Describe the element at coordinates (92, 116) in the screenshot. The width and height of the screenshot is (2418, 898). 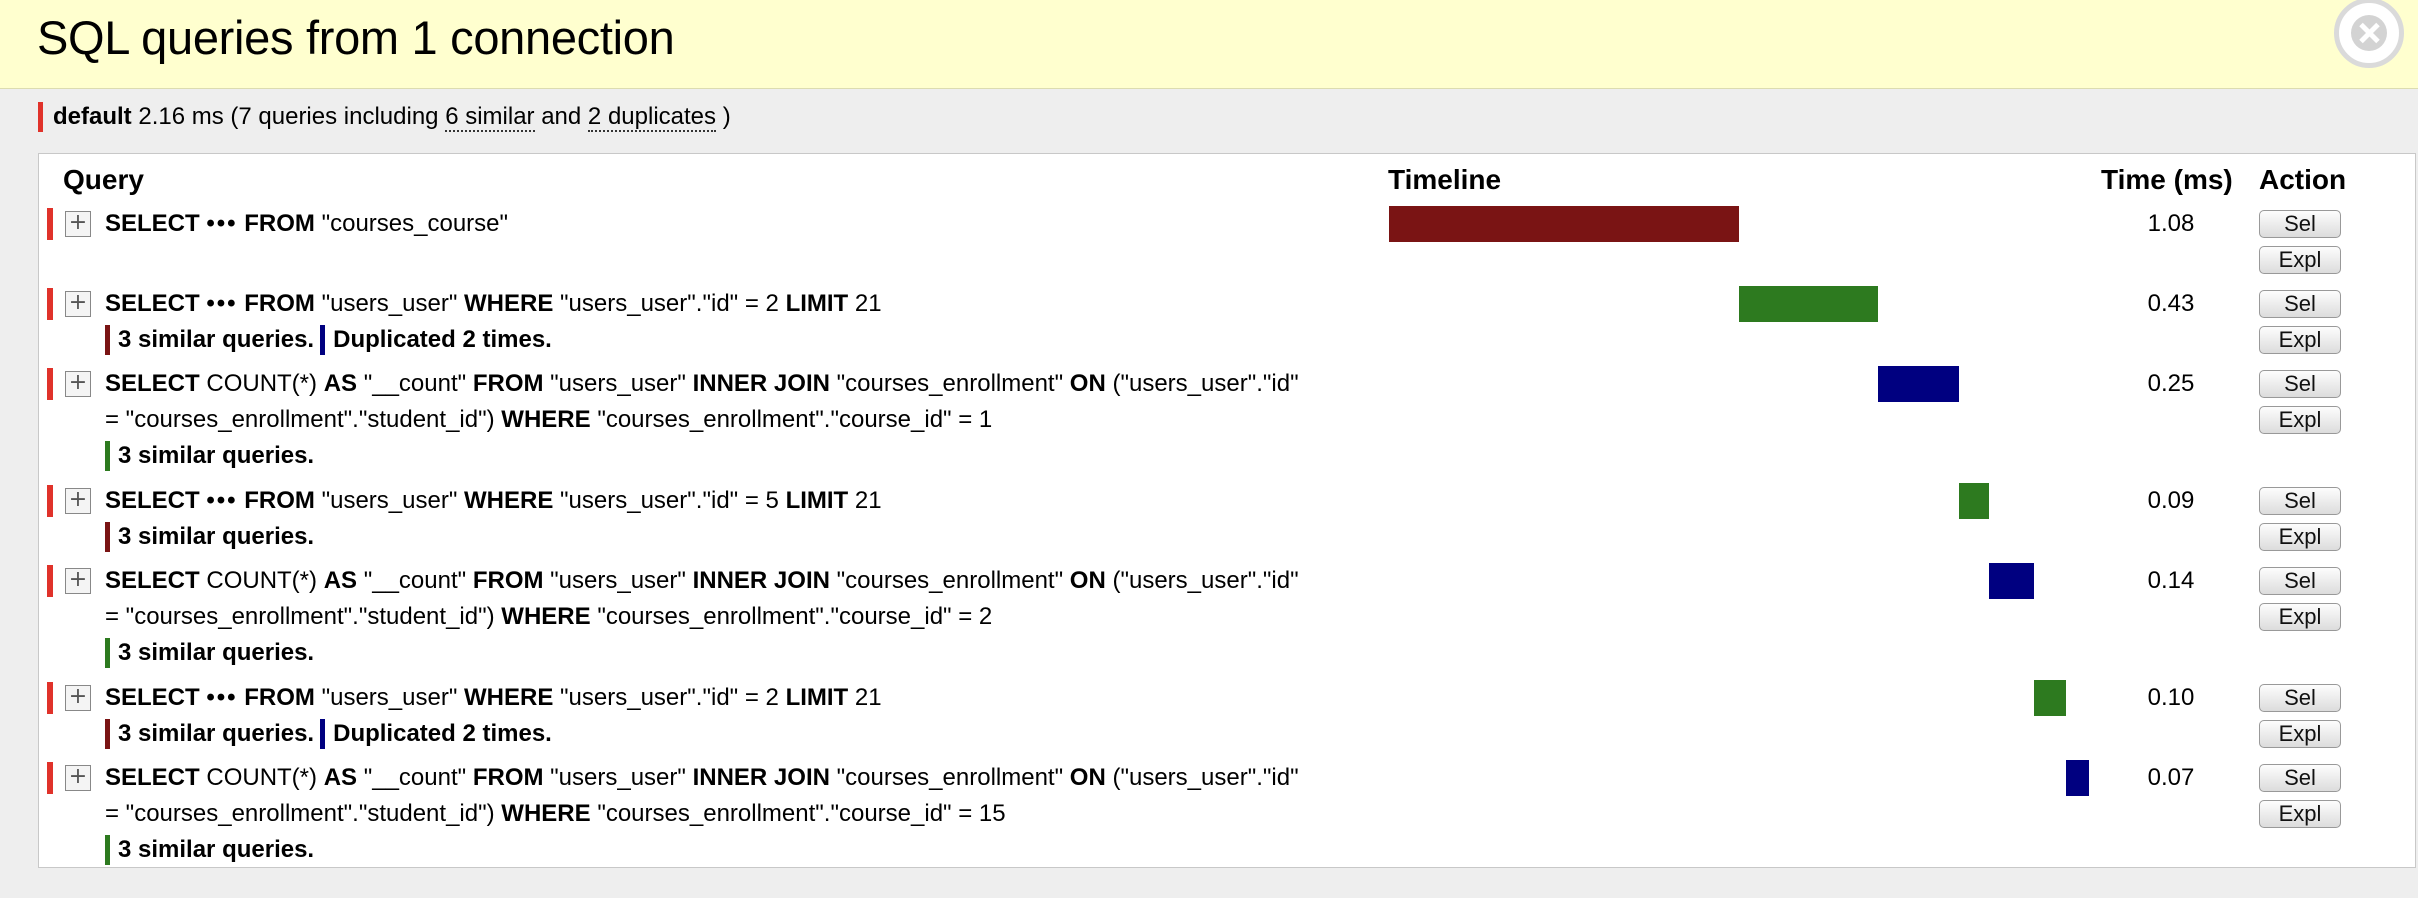
I see `connection-alias: default` at that location.